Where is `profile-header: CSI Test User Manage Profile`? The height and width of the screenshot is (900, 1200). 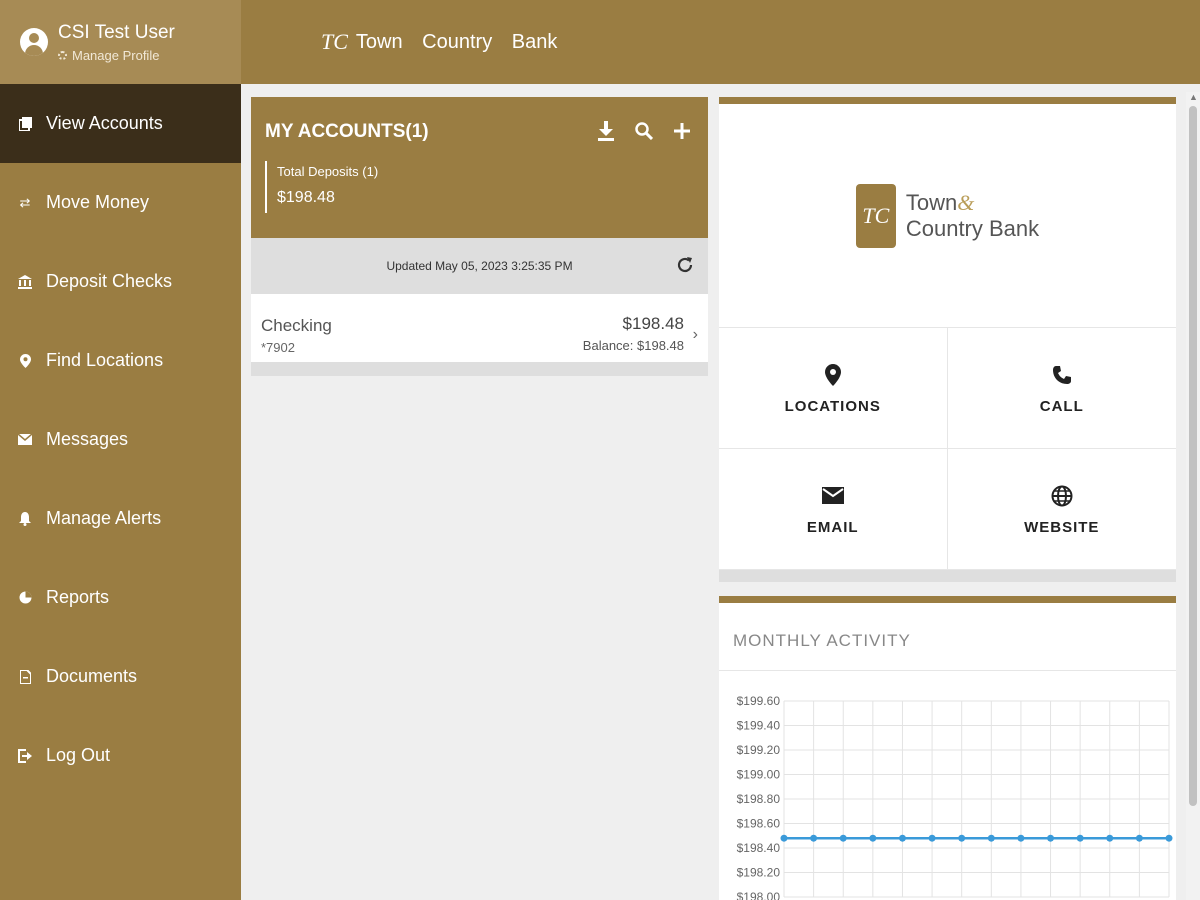
profile-header: CSI Test User Manage Profile is located at coordinates (120, 42).